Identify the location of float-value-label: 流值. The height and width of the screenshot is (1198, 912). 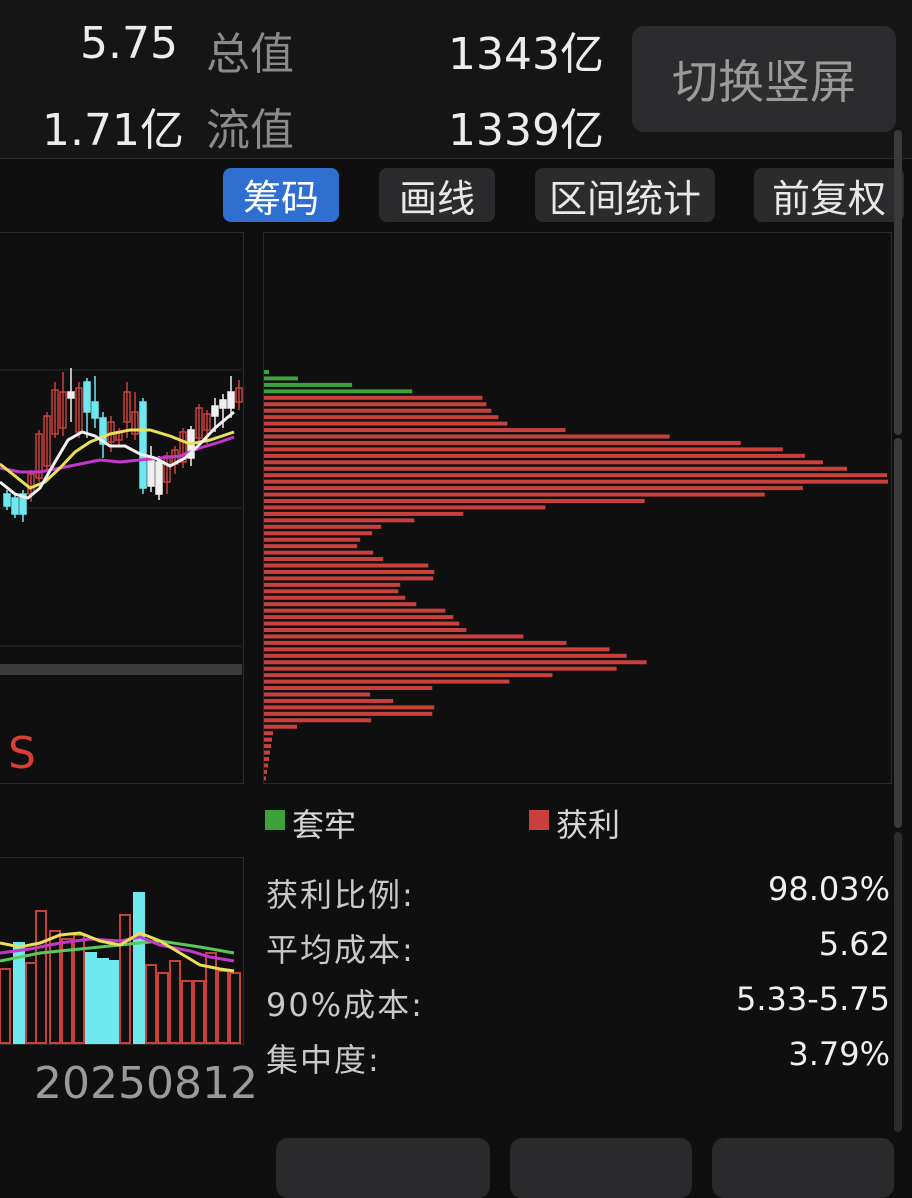
(250, 130).